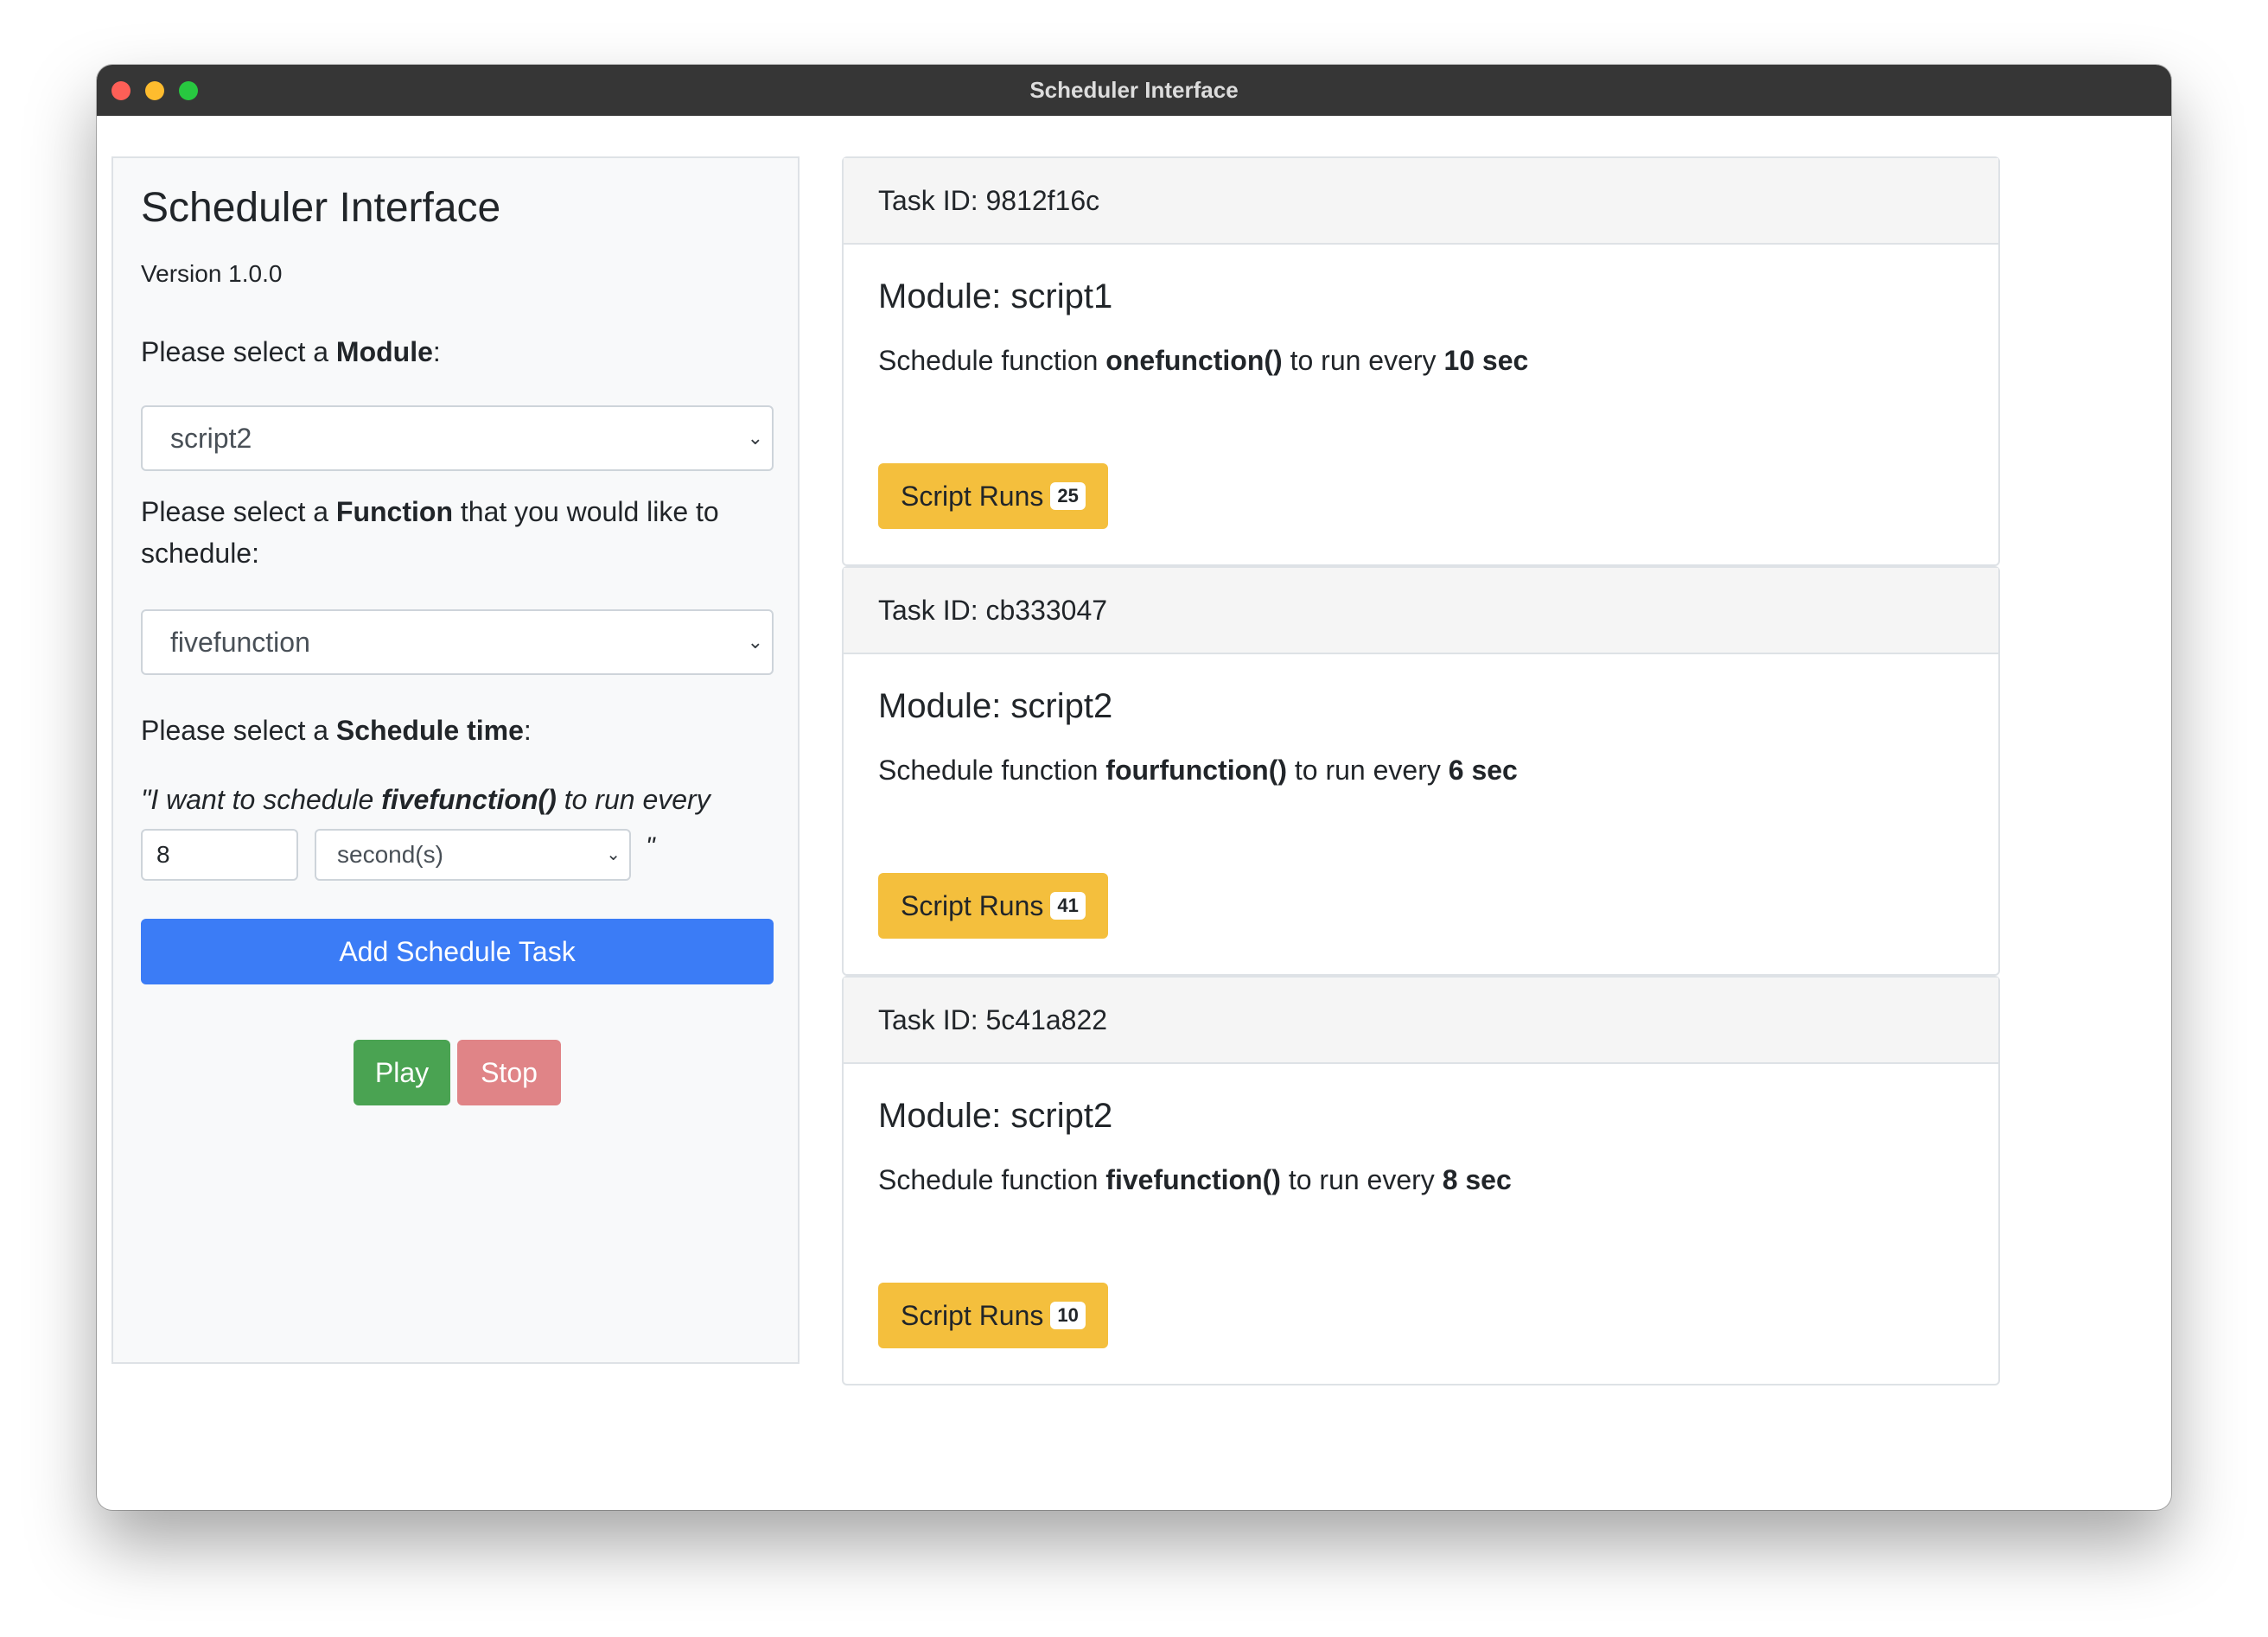  What do you see at coordinates (390, 854) in the screenshot?
I see `unit-select-value: second(s)` at bounding box center [390, 854].